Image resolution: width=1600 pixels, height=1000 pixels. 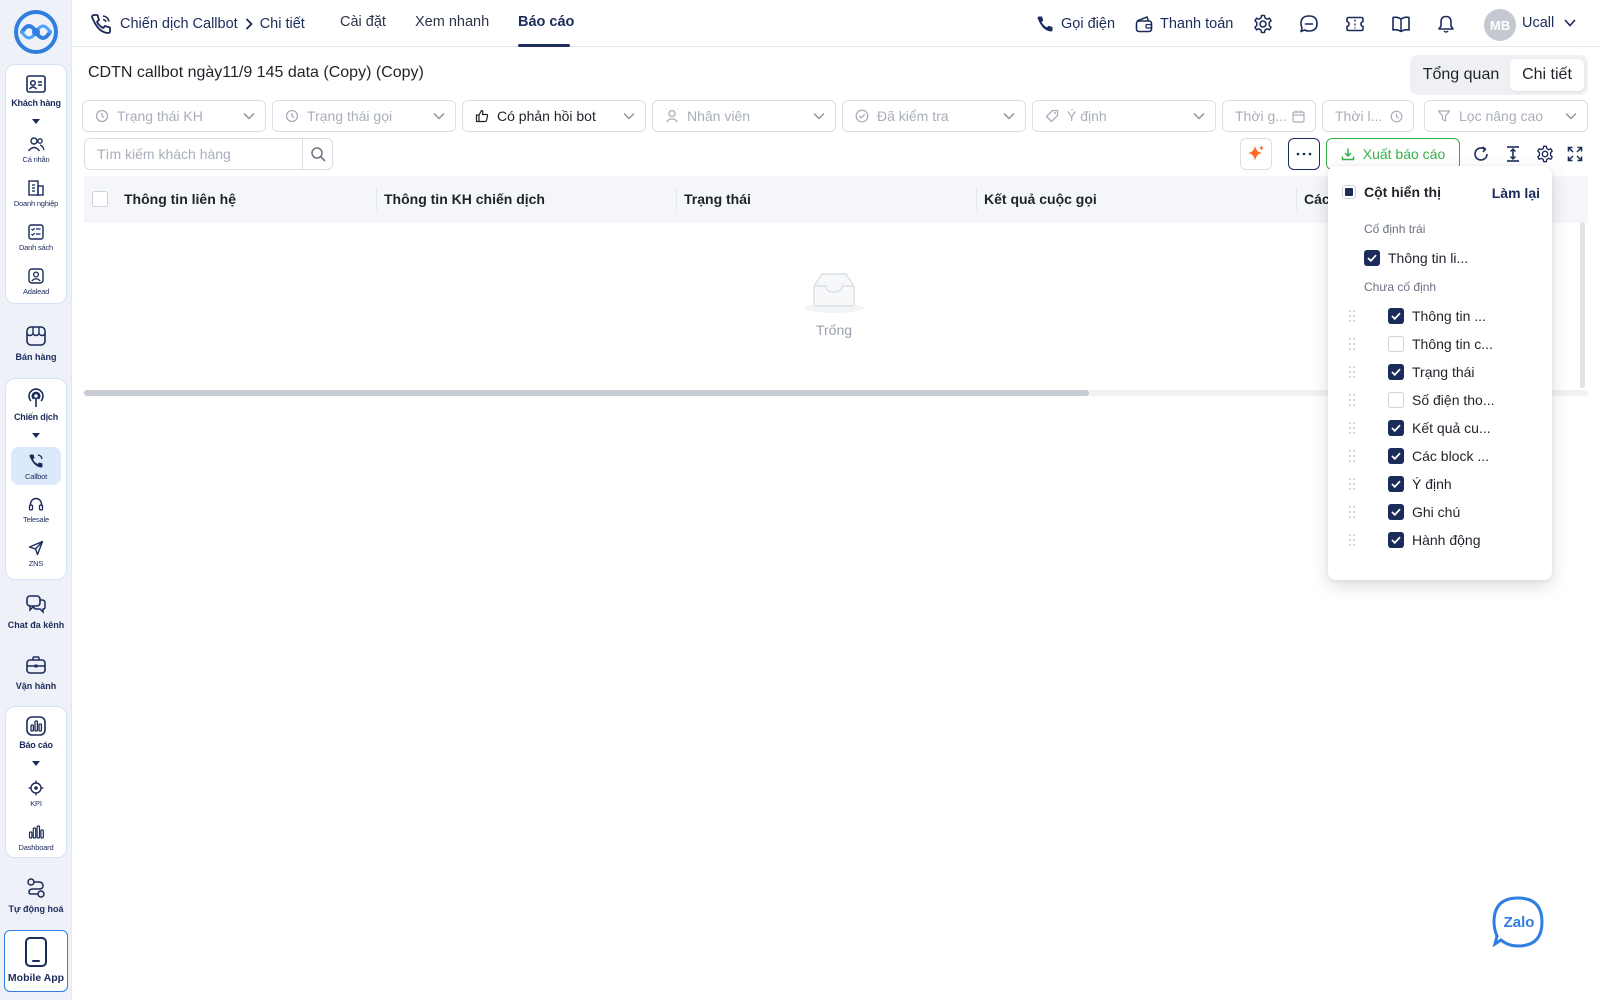 I want to click on filter-call-status: Trạng thái gọi, so click(x=364, y=116).